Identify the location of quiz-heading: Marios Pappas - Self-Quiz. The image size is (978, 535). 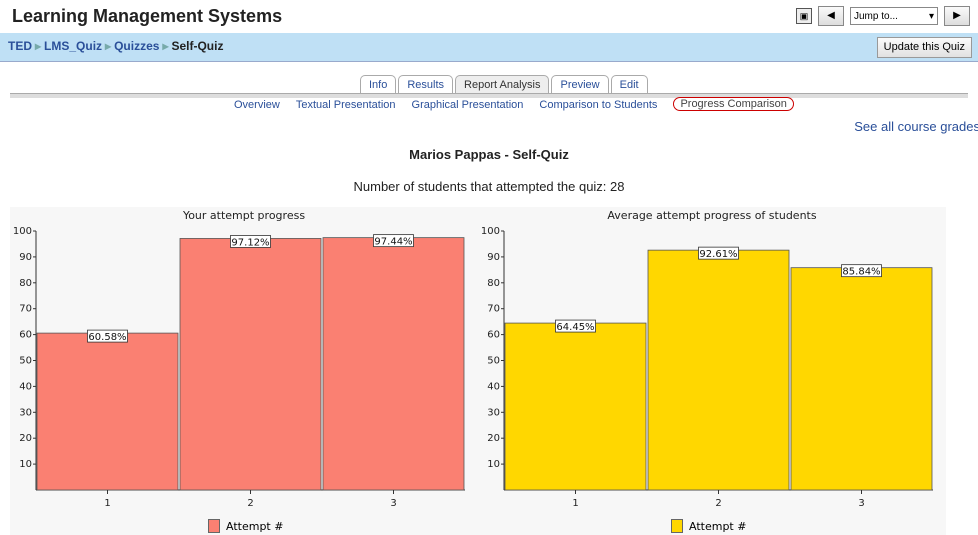
(489, 154).